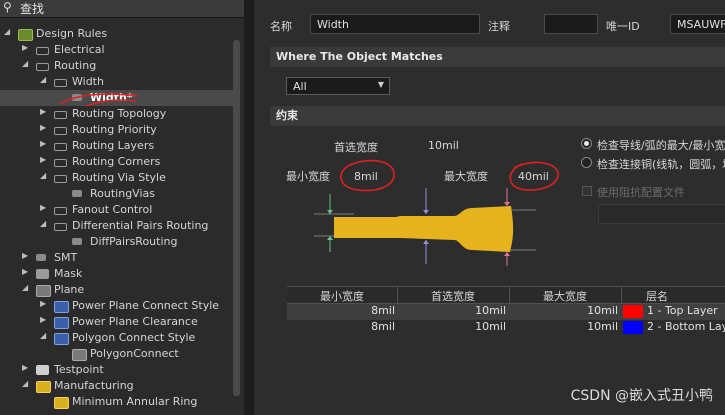  I want to click on scope-dropdown: All ▼, so click(338, 86).